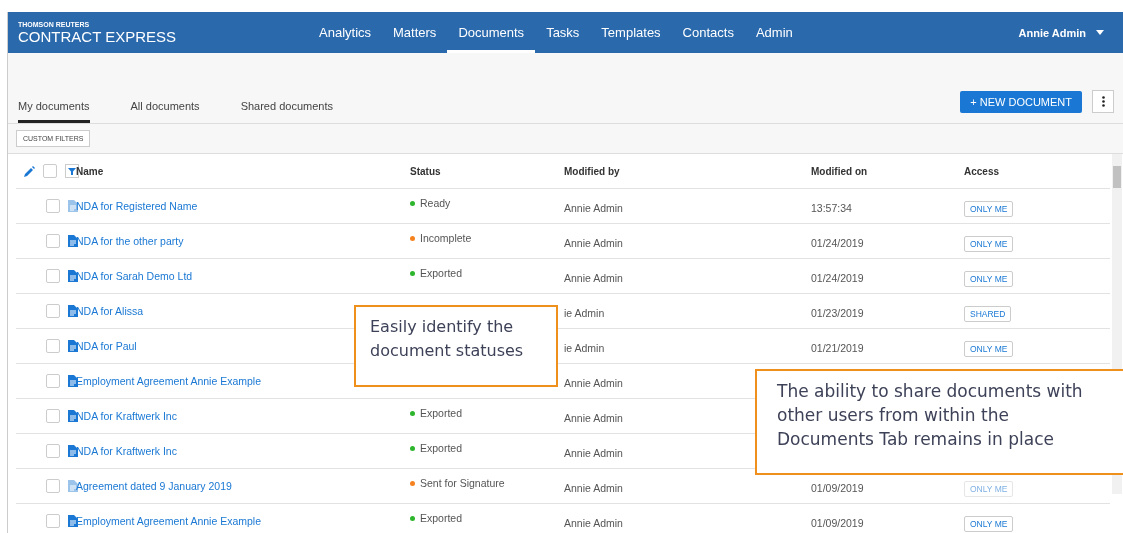  I want to click on user-menu: Annie Admin, so click(1070, 32).